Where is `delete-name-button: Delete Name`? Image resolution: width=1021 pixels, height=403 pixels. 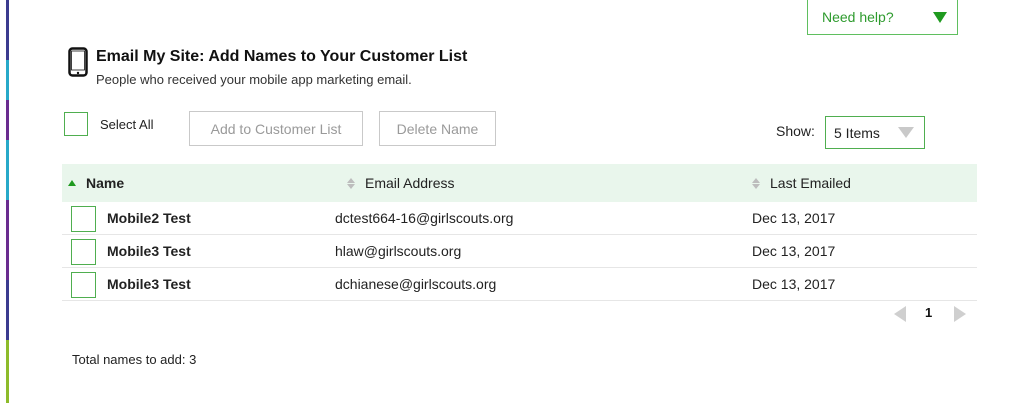
delete-name-button: Delete Name is located at coordinates (437, 128).